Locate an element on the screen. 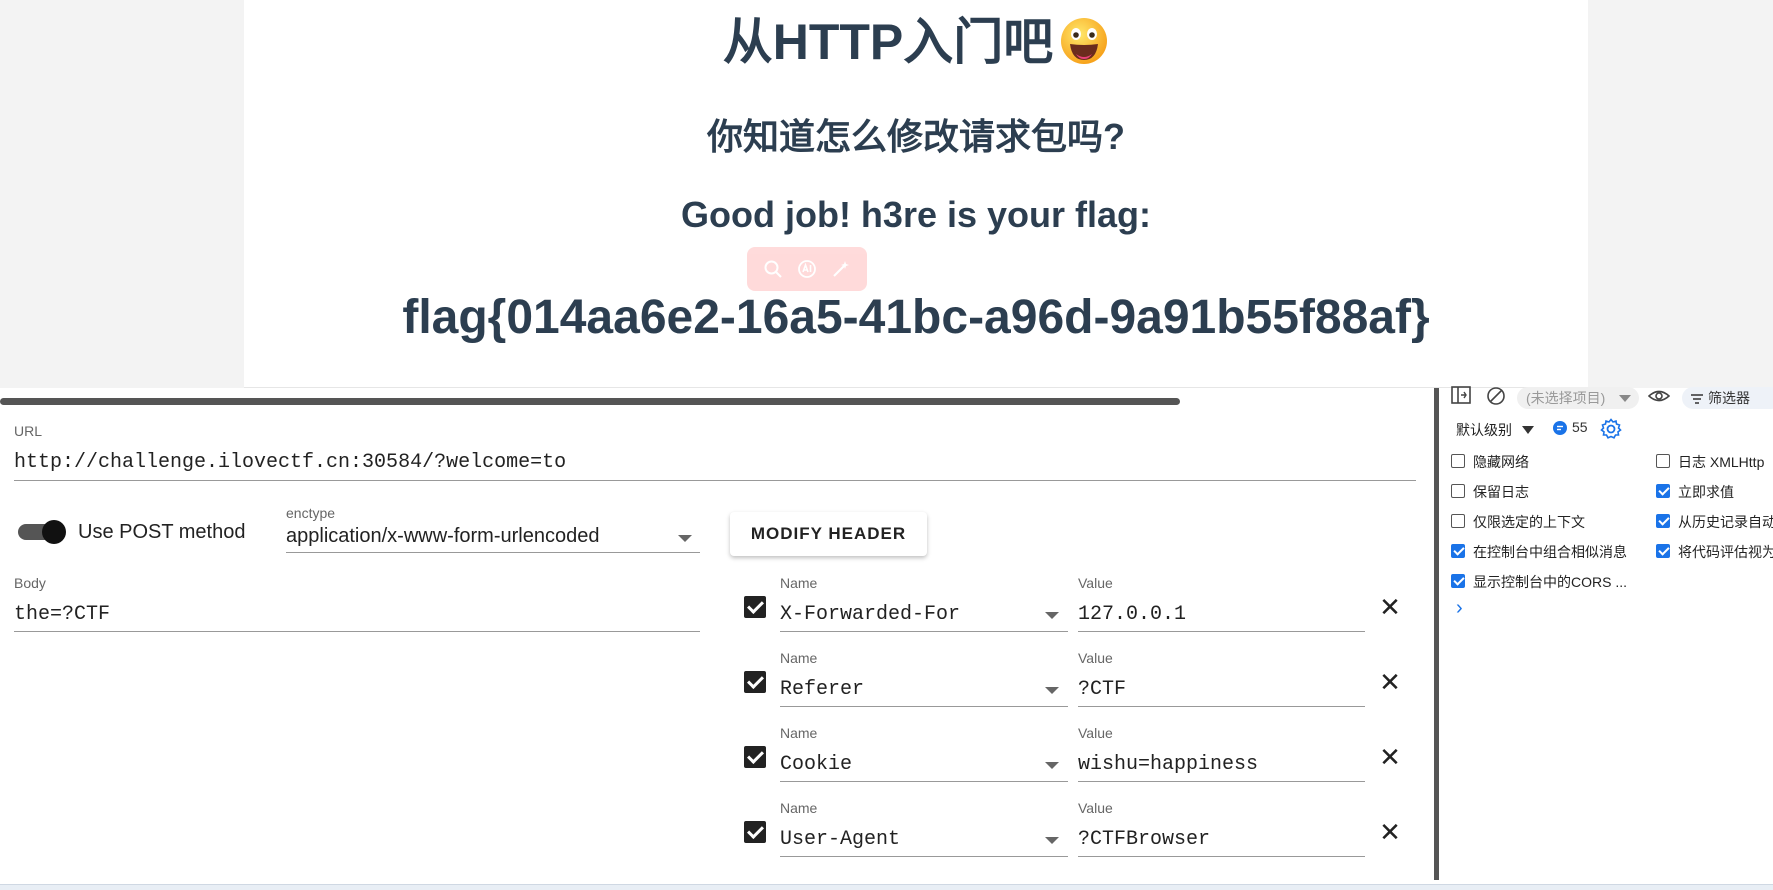 The image size is (1773, 890). body-label: Body is located at coordinates (30, 583).